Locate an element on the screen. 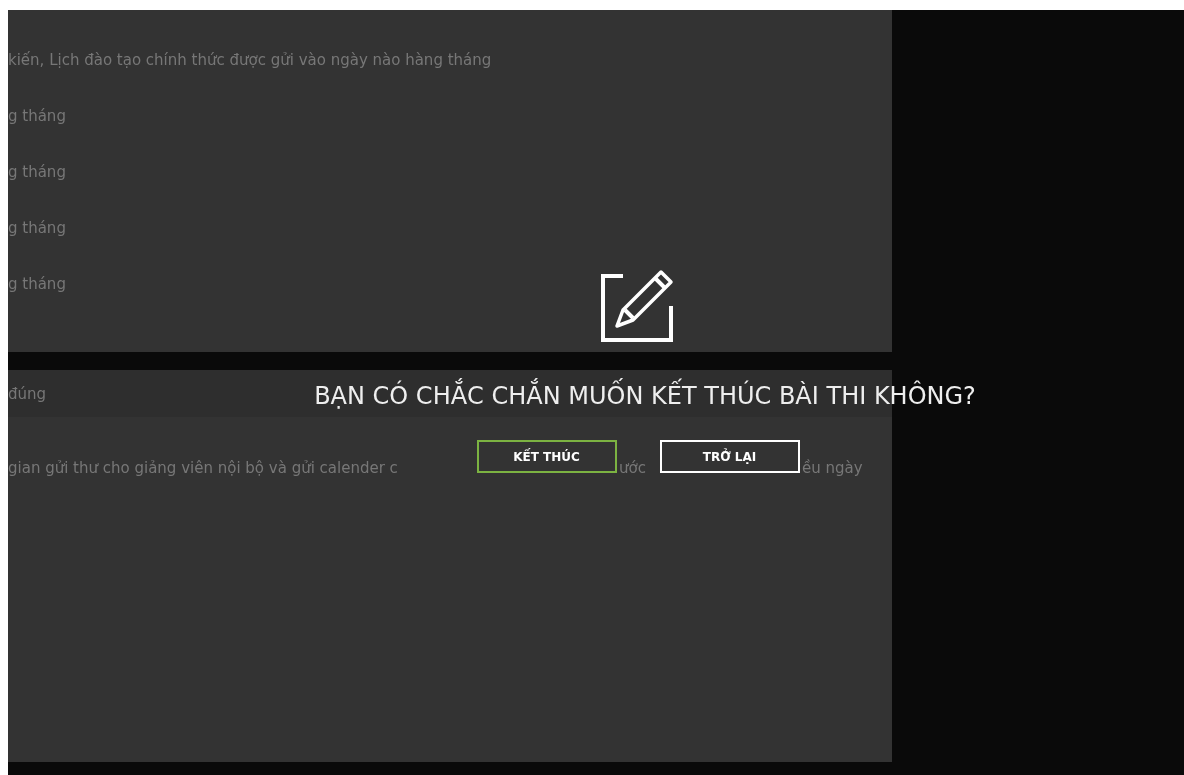 The height and width of the screenshot is (775, 1184). answer-header-text: đúng is located at coordinates (27, 393).